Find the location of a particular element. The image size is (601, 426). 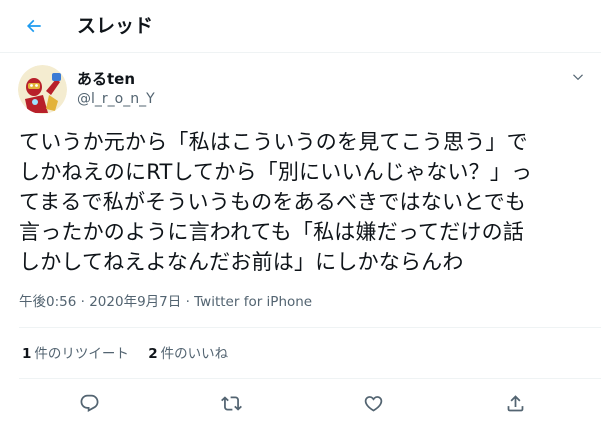

avatar is located at coordinates (42, 89).